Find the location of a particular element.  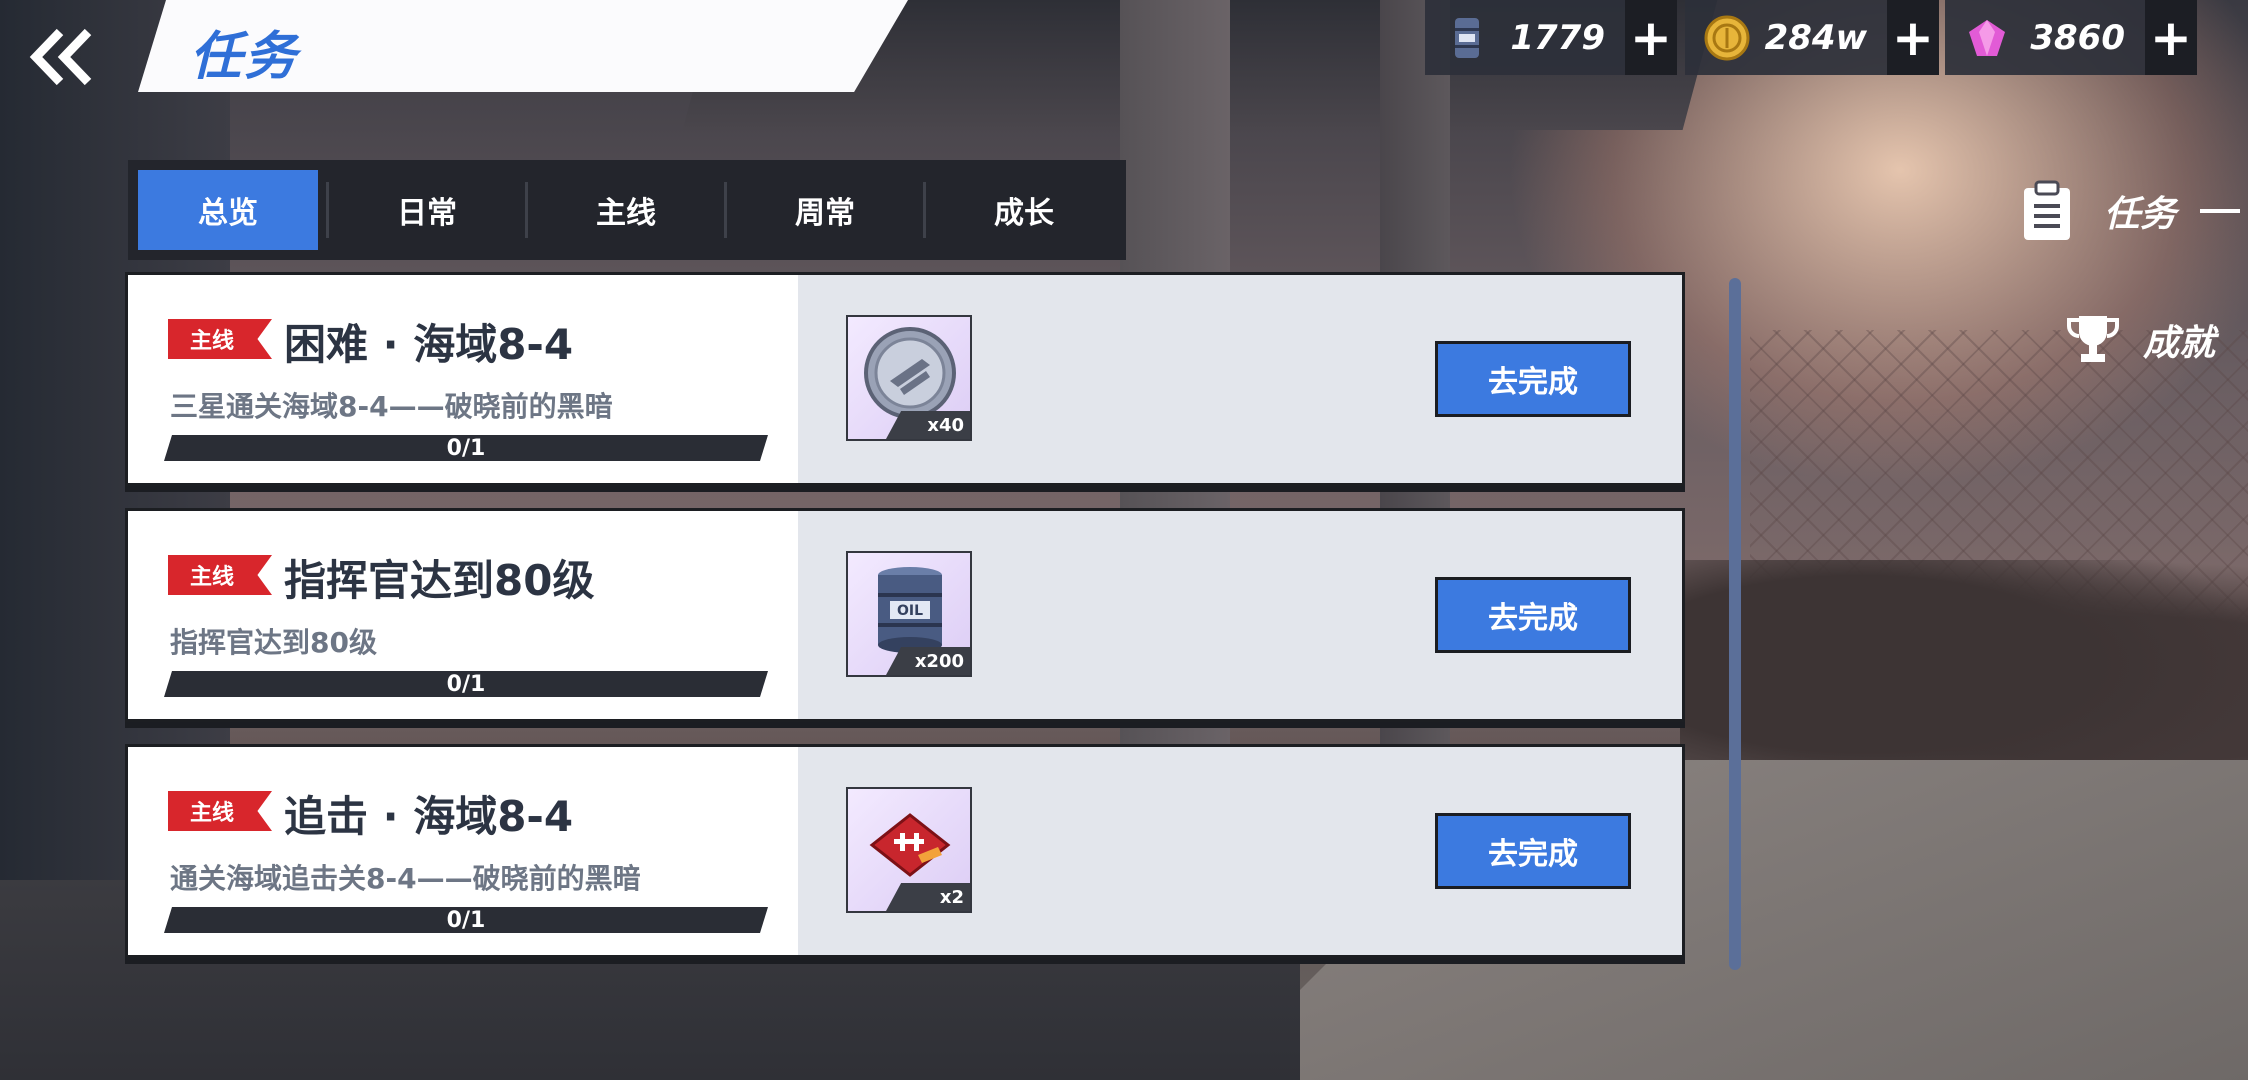

tab-overview: 总览 is located at coordinates (228, 210).